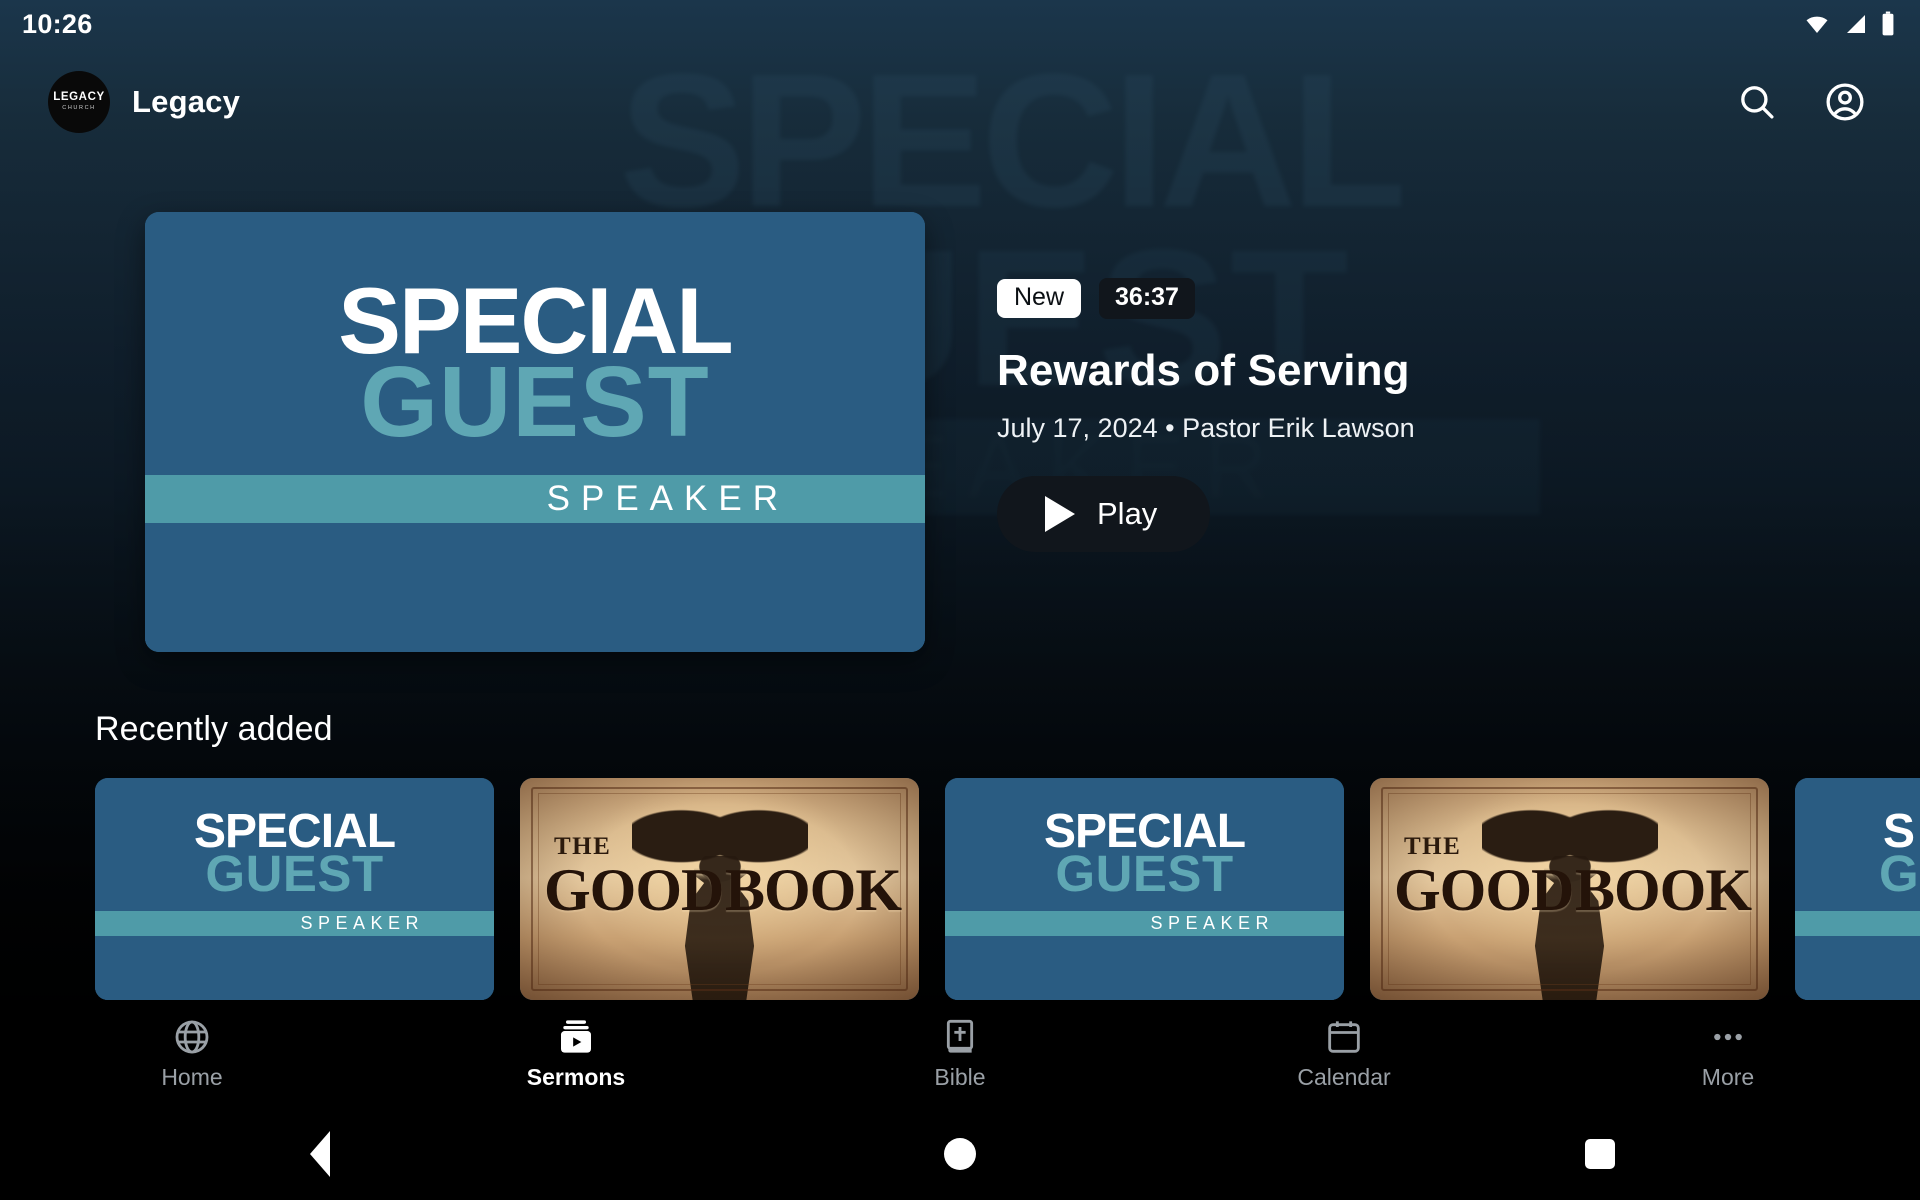 Image resolution: width=1920 pixels, height=1200 pixels. Describe the element at coordinates (1888, 23) in the screenshot. I see `battery-icon` at that location.